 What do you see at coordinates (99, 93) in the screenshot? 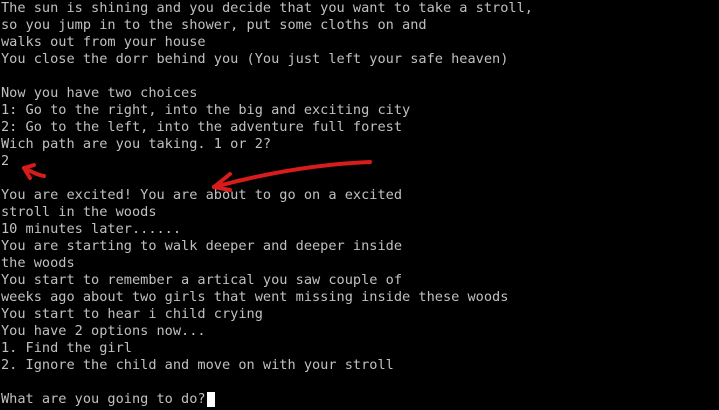
I see `terminal-line: Now you have two choices` at bounding box center [99, 93].